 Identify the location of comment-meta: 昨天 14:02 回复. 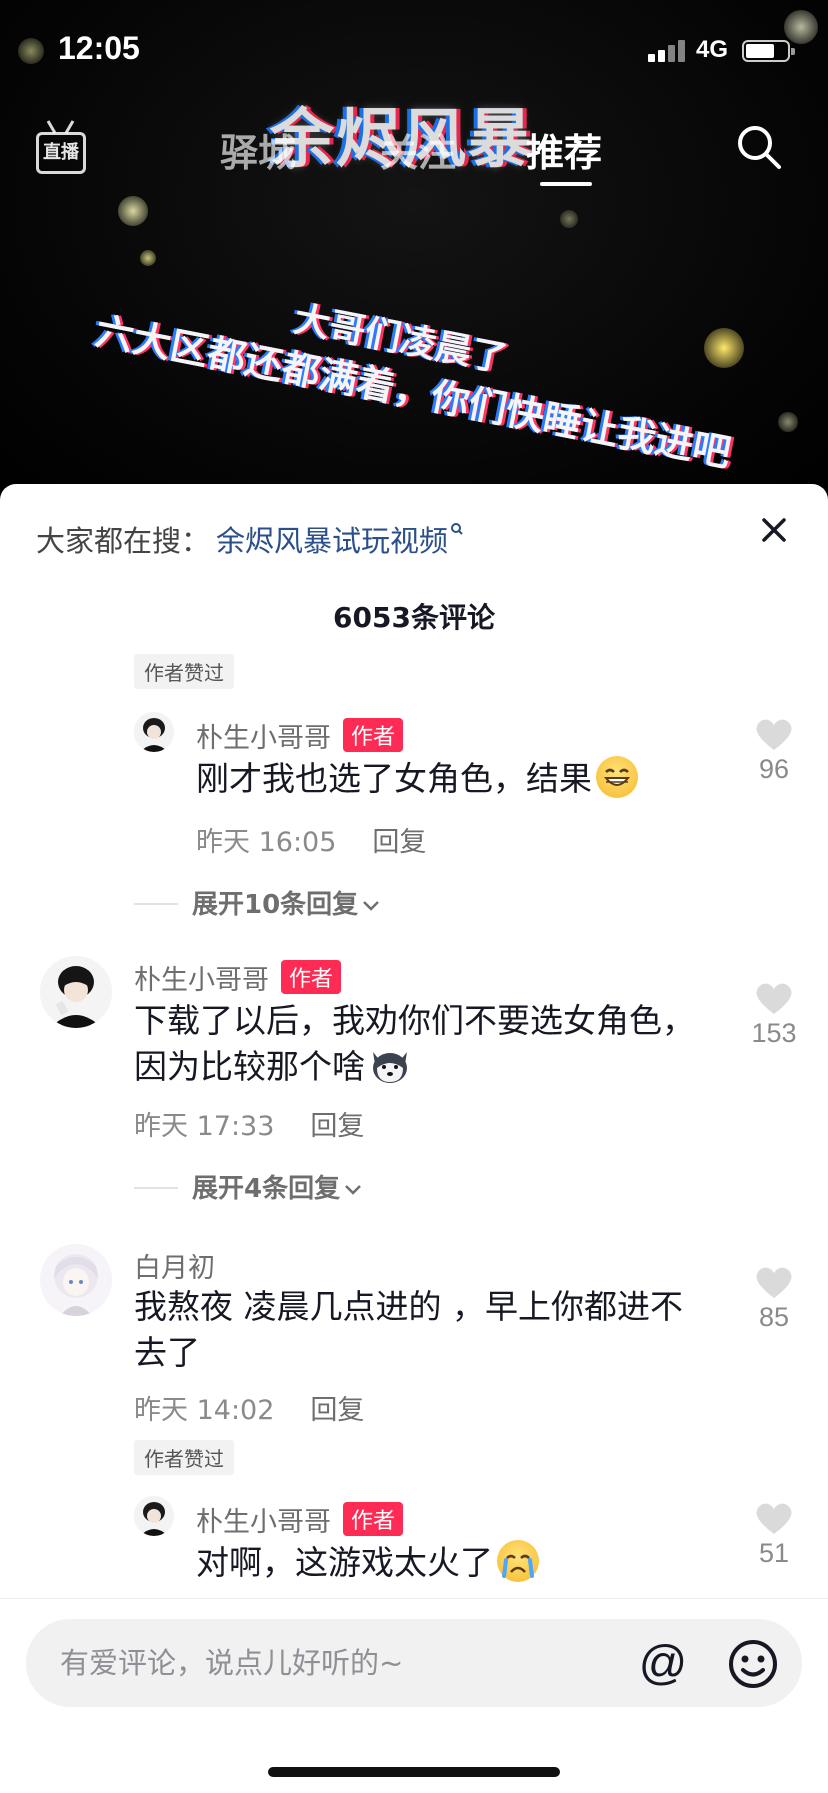
(249, 1407).